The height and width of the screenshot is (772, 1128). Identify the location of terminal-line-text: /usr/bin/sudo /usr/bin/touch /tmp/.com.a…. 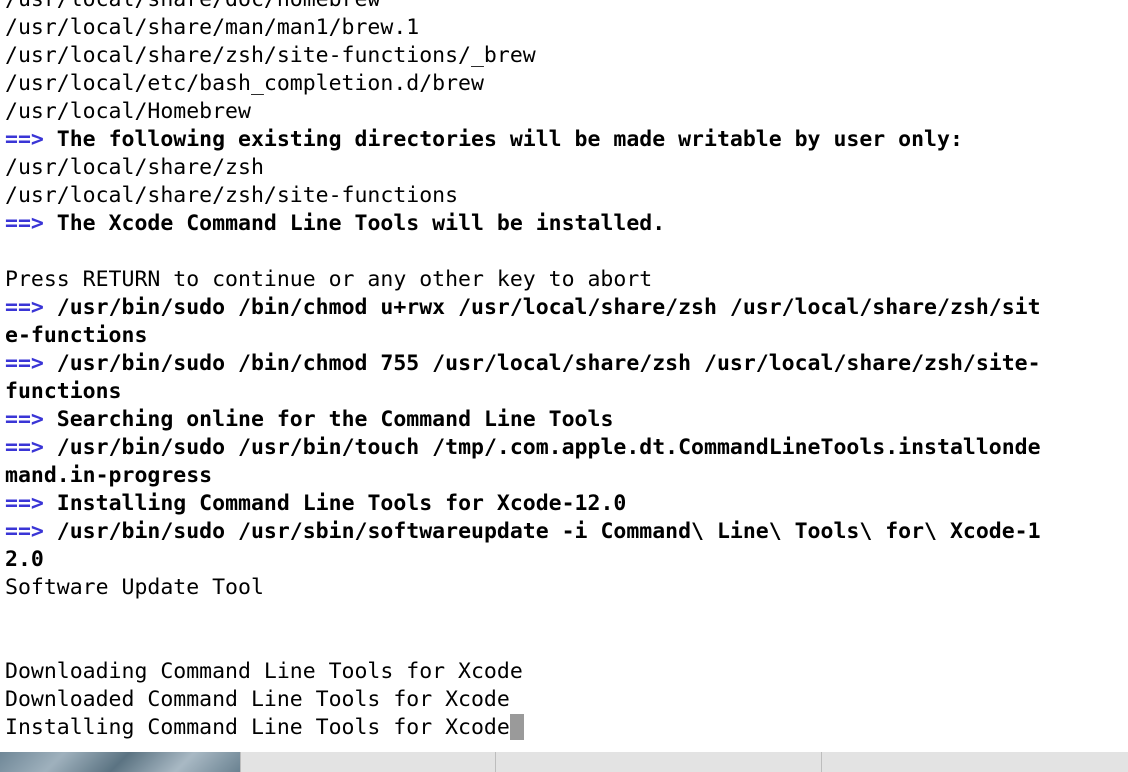
(548, 447).